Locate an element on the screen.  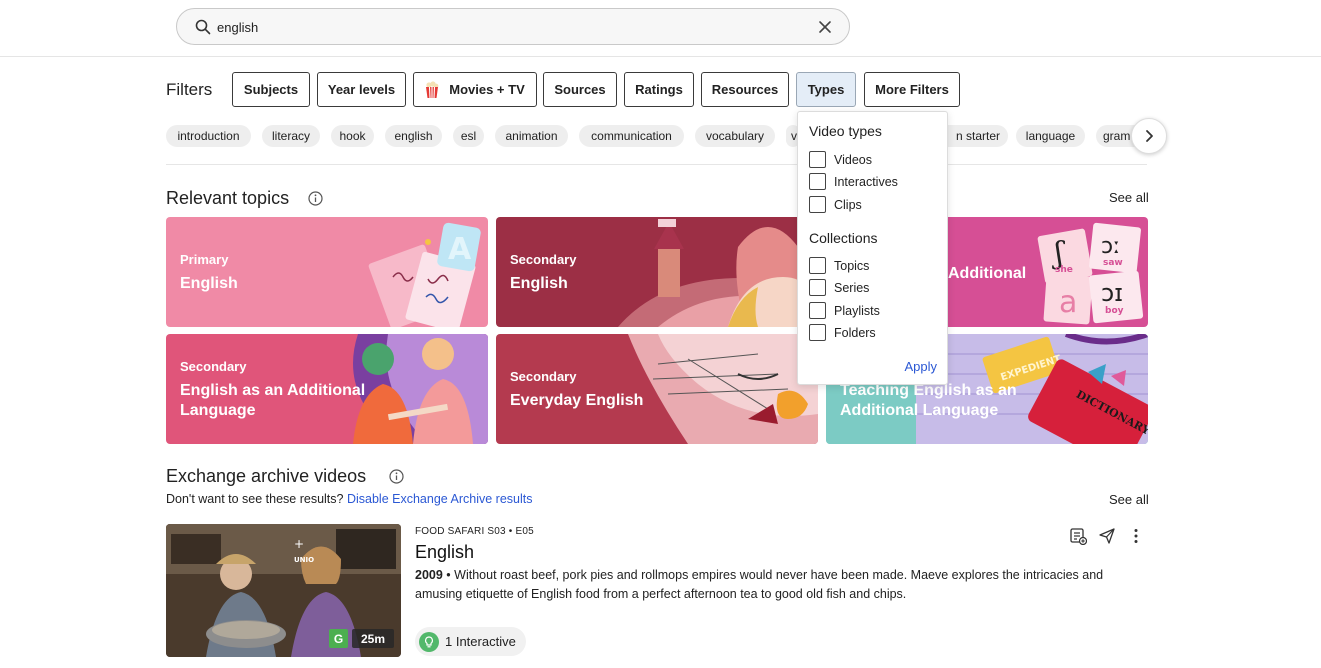
search-input is located at coordinates (497, 27).